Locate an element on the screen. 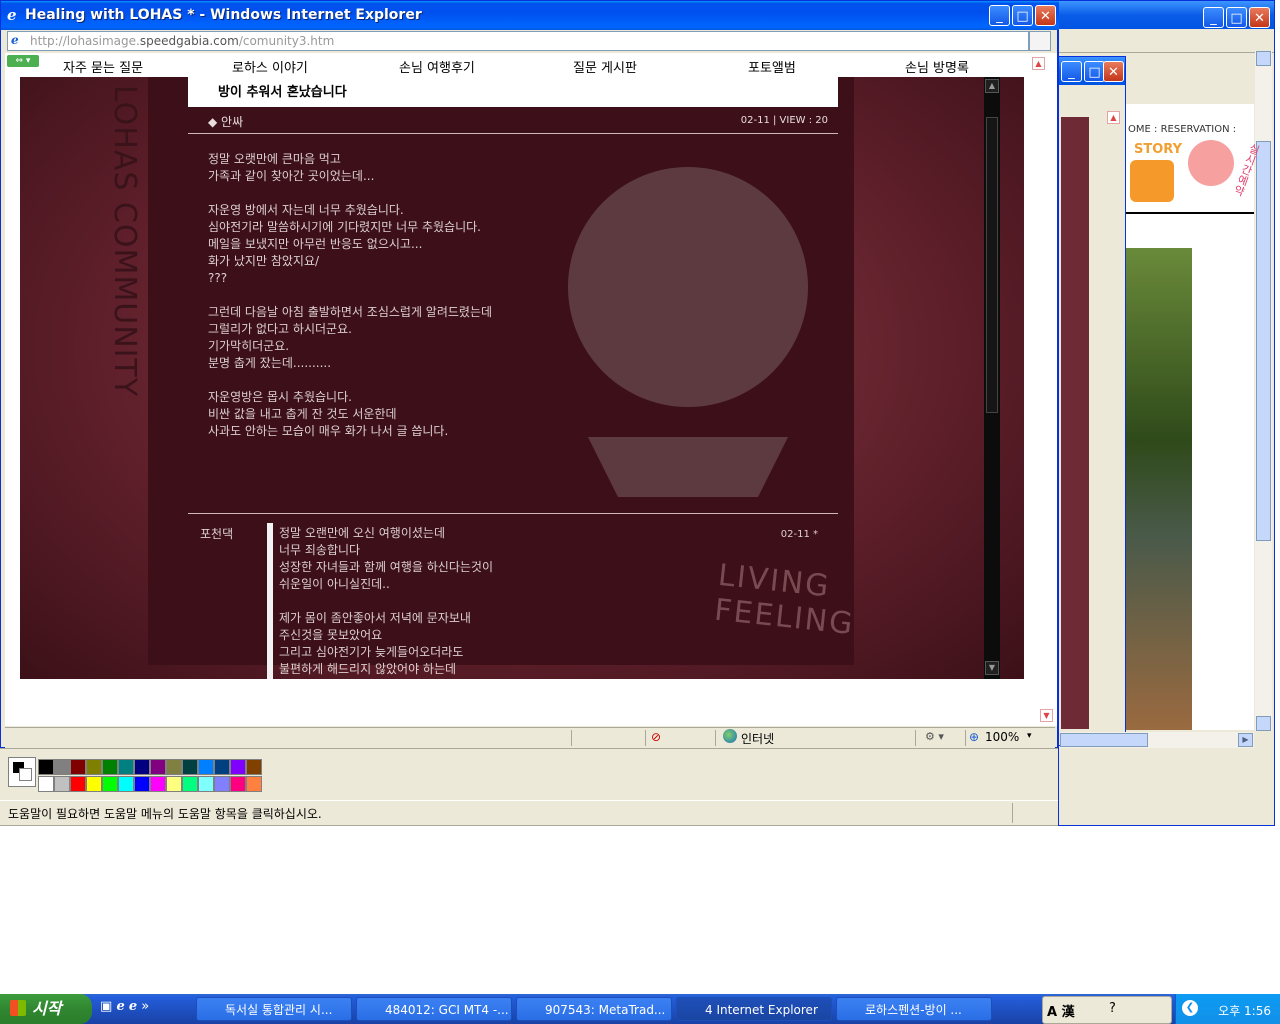  nav-story: 로하스 이야기 is located at coordinates (270, 66).